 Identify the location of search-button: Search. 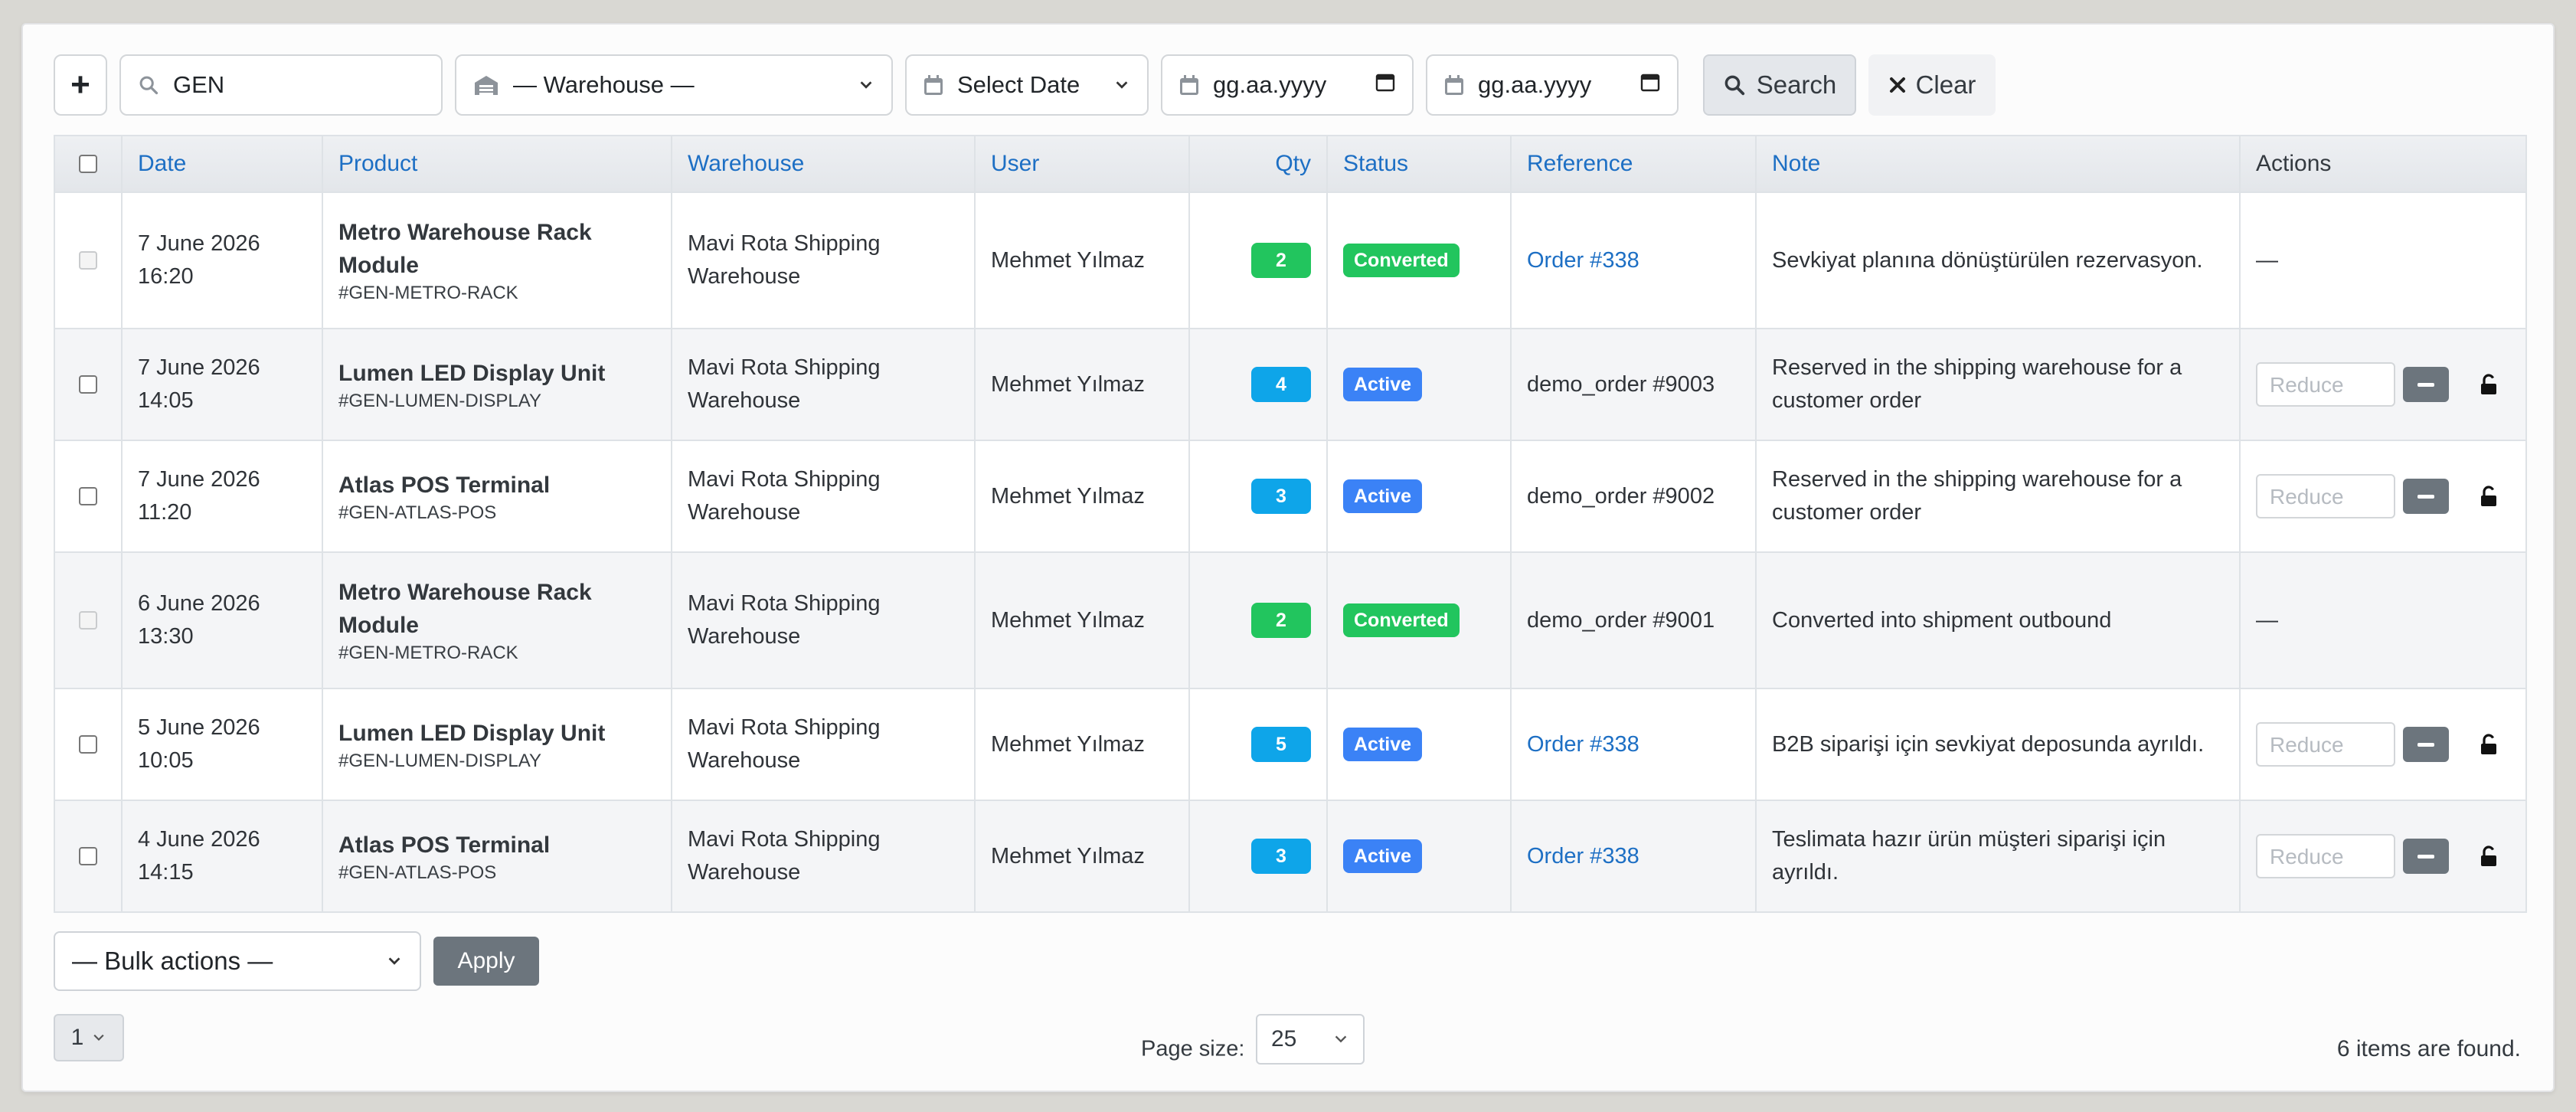
(1779, 85).